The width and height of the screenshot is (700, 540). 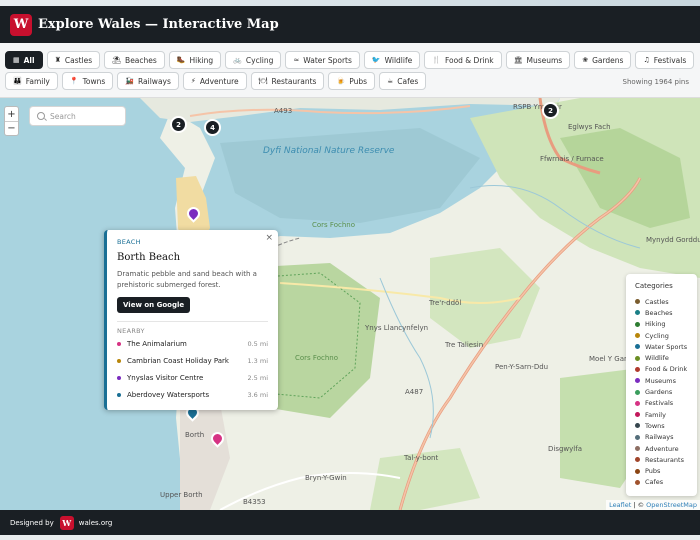 I want to click on filter-chip-gardens: ❀ Gardens, so click(x=603, y=60).